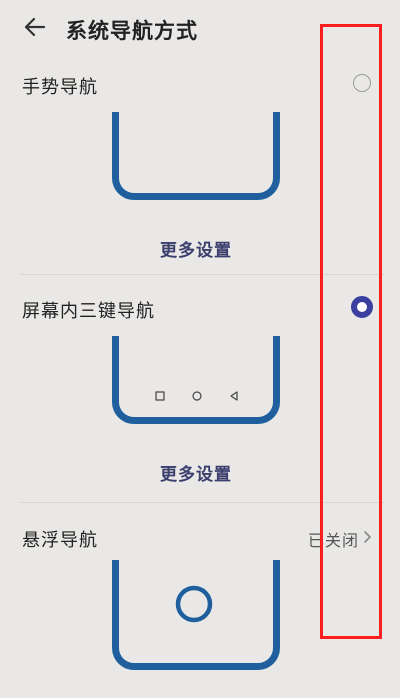  What do you see at coordinates (196, 248) in the screenshot?
I see `more-settings-gesture: 更多设置` at bounding box center [196, 248].